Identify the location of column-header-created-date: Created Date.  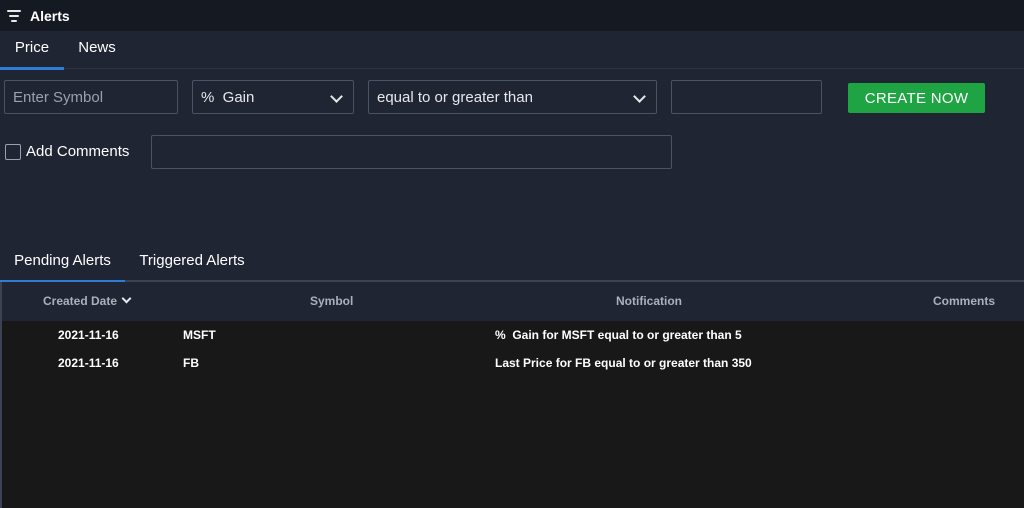
(87, 300).